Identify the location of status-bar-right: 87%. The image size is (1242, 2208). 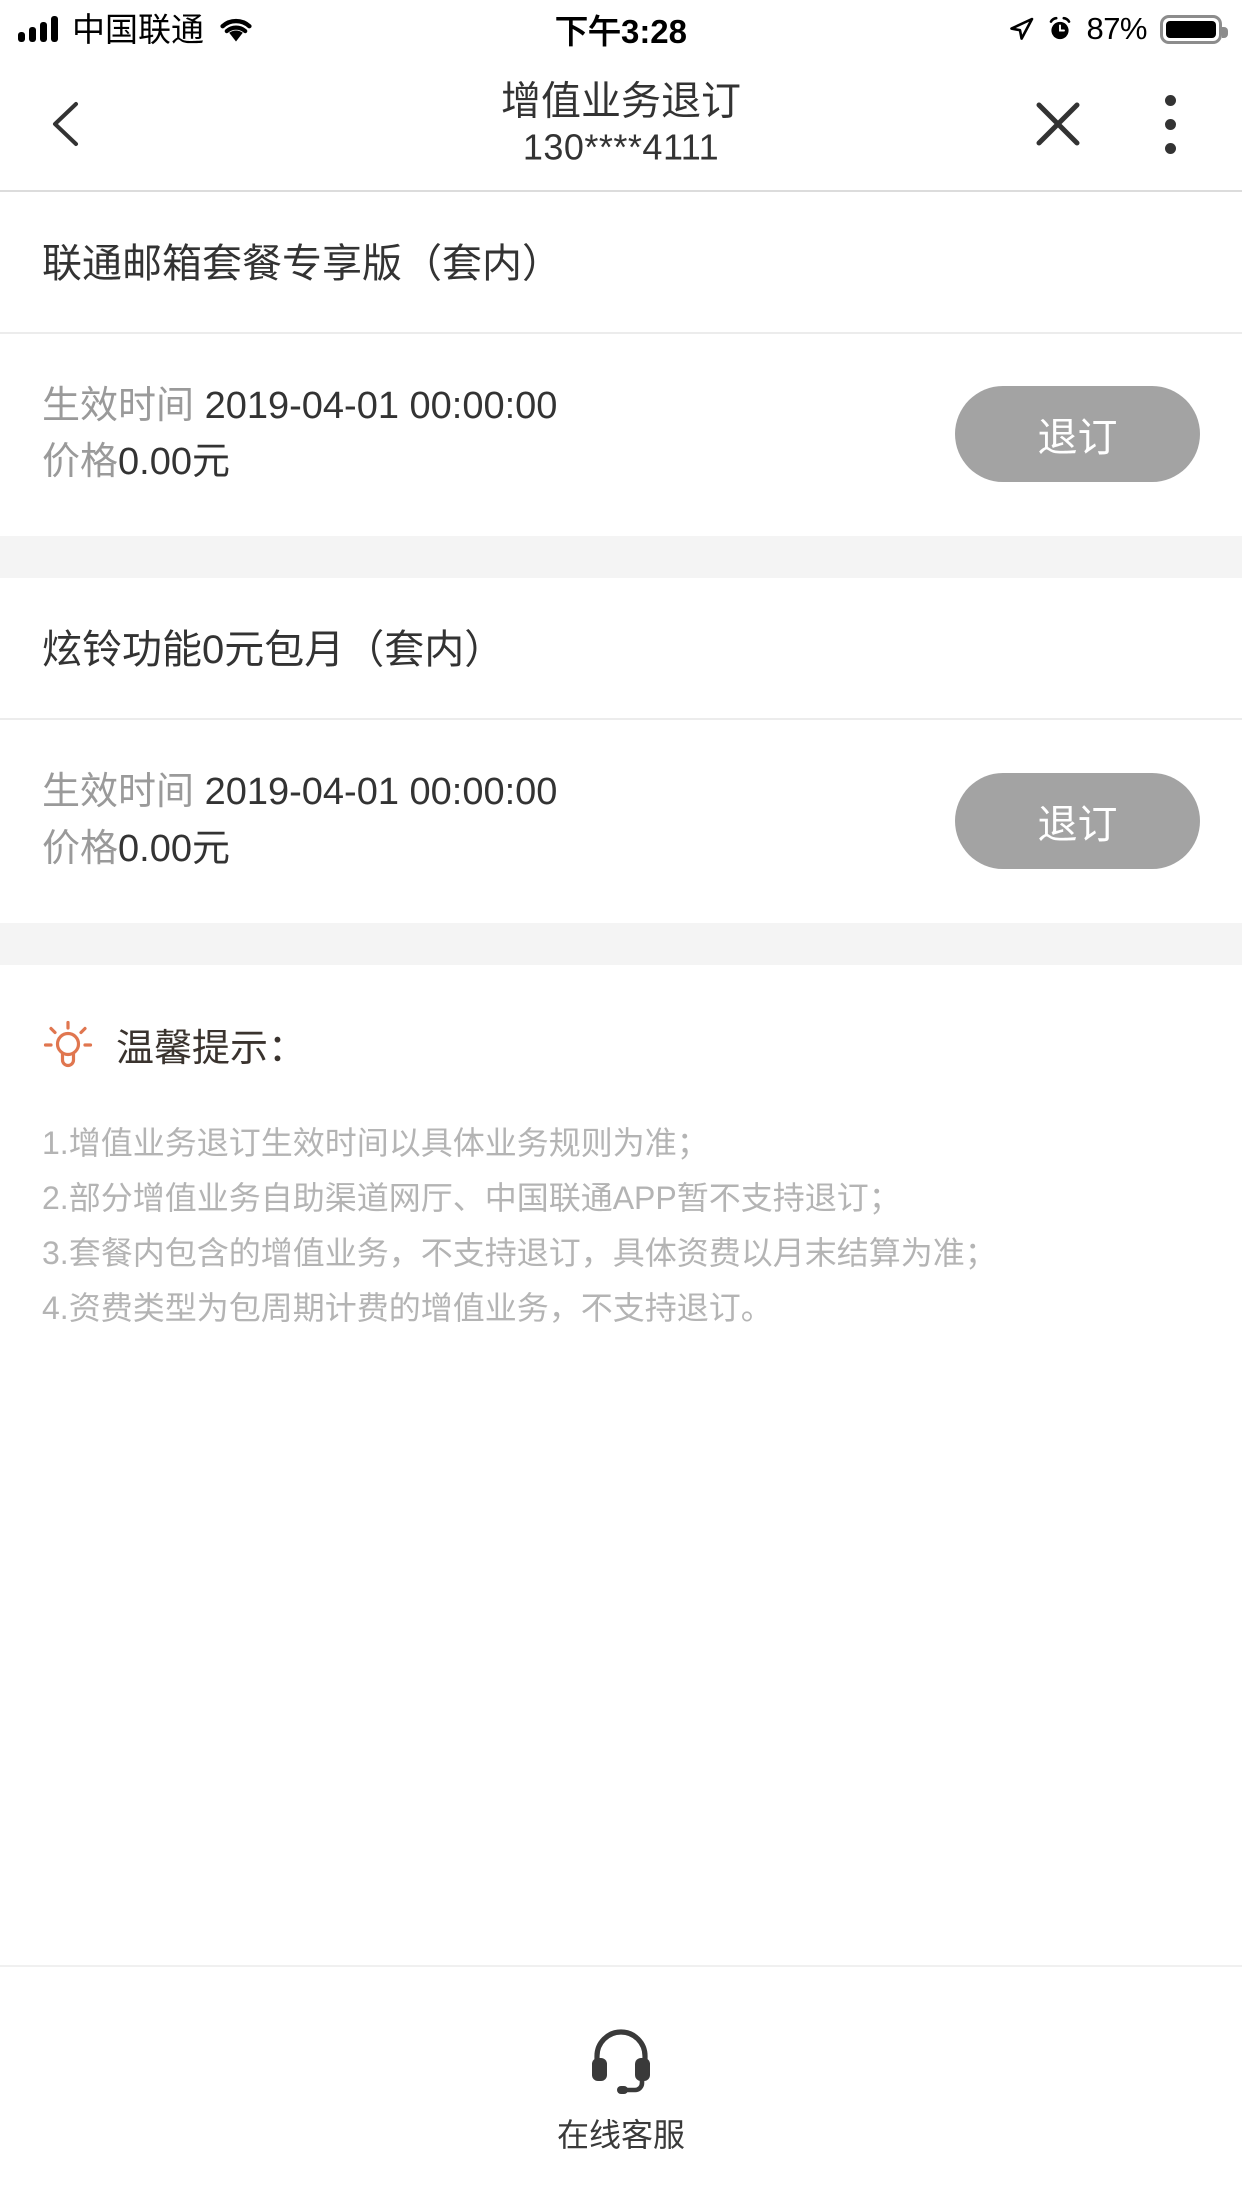
(1118, 29).